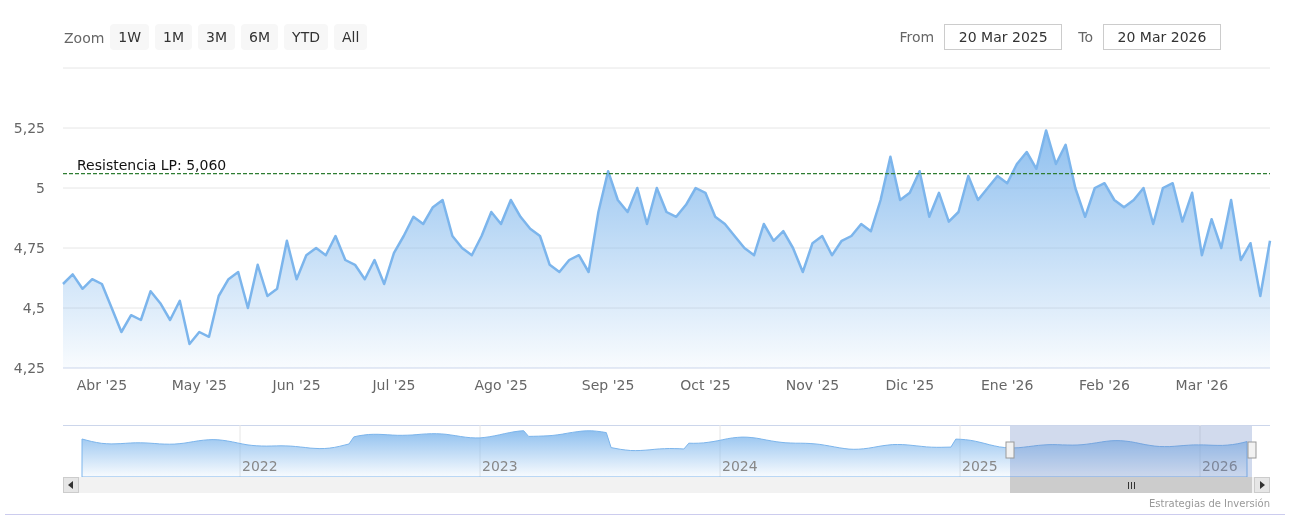 The width and height of the screenshot is (1290, 521). What do you see at coordinates (130, 37) in the screenshot?
I see `zoom-button: 1W` at bounding box center [130, 37].